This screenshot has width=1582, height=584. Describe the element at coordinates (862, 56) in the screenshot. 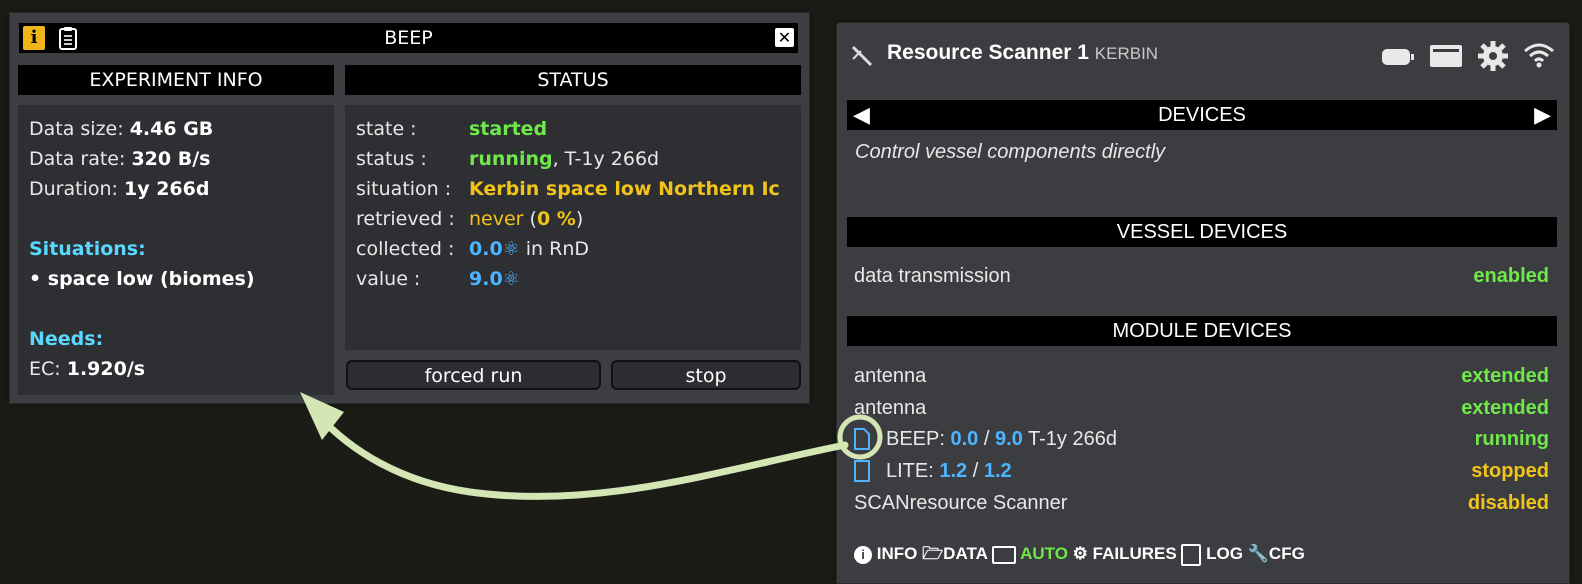

I see `satellite-icon` at that location.